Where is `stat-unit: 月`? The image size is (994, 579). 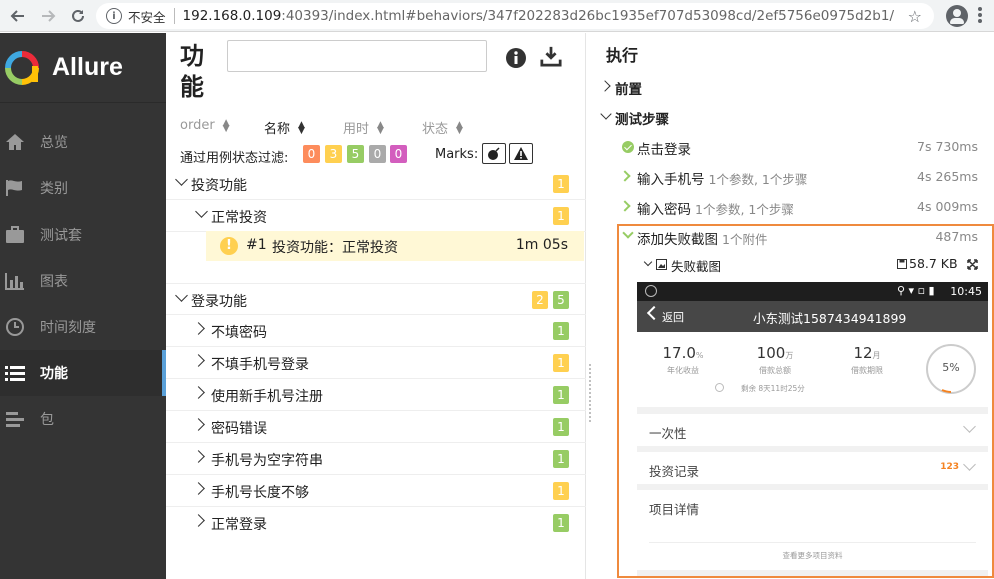 stat-unit: 月 is located at coordinates (876, 355).